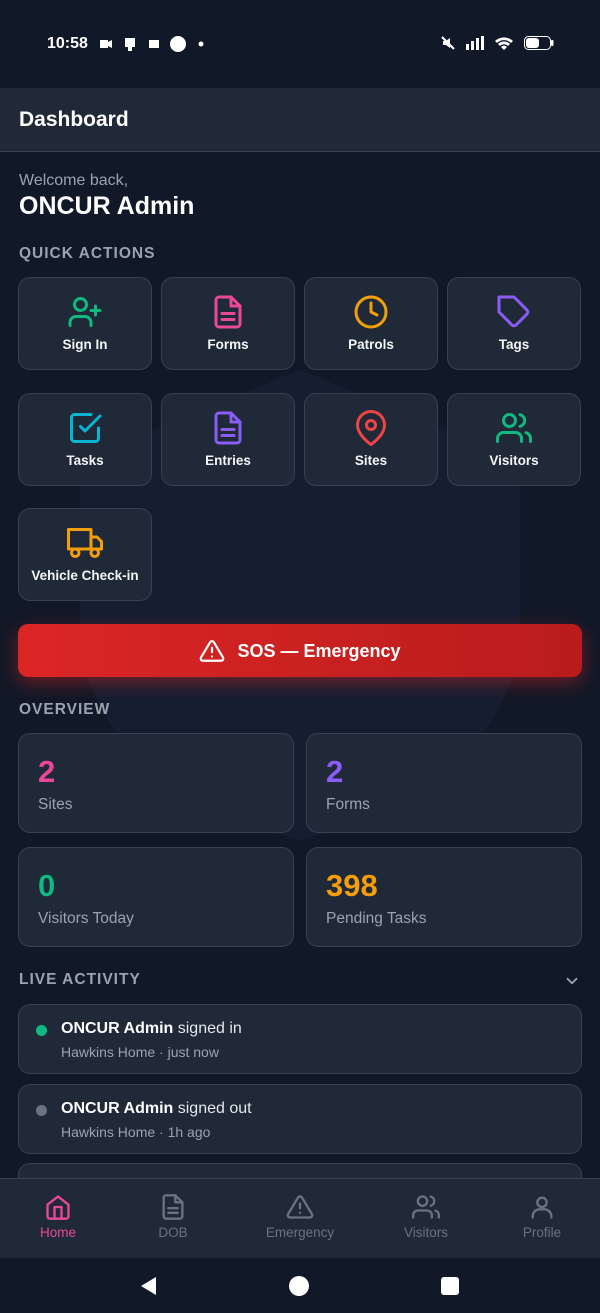 The height and width of the screenshot is (1313, 600). What do you see at coordinates (86, 918) in the screenshot?
I see `stat-label: Visitors Today` at bounding box center [86, 918].